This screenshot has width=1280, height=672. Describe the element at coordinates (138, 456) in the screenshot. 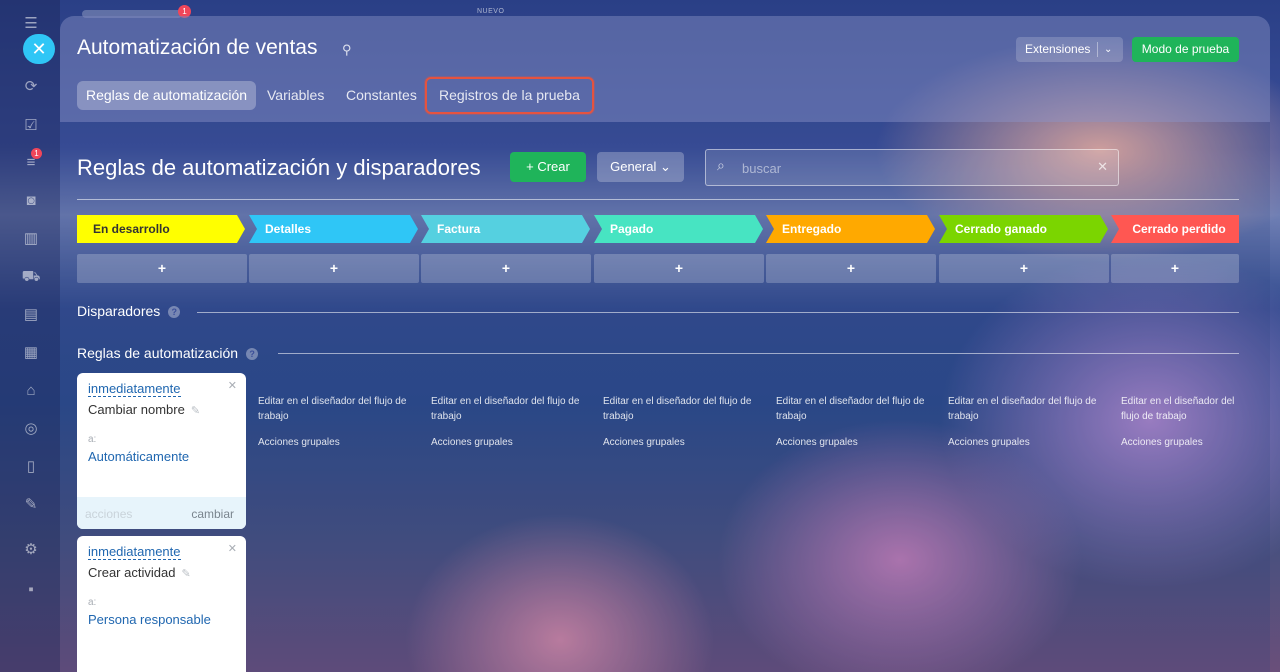

I see `rule-target: Automáticamente` at that location.